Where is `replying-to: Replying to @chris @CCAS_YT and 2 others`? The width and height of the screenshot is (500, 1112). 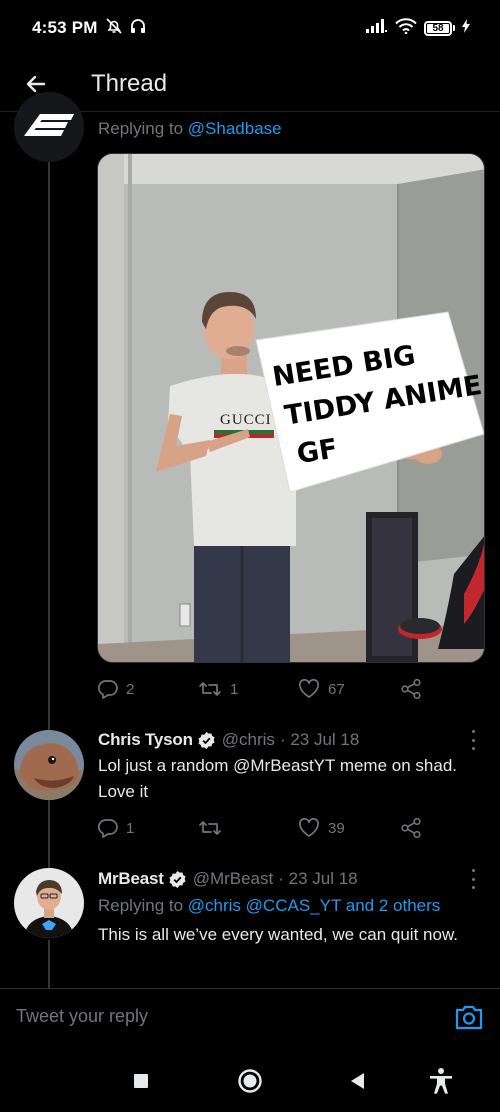 replying-to: Replying to @chris @CCAS_YT and 2 others is located at coordinates (269, 905).